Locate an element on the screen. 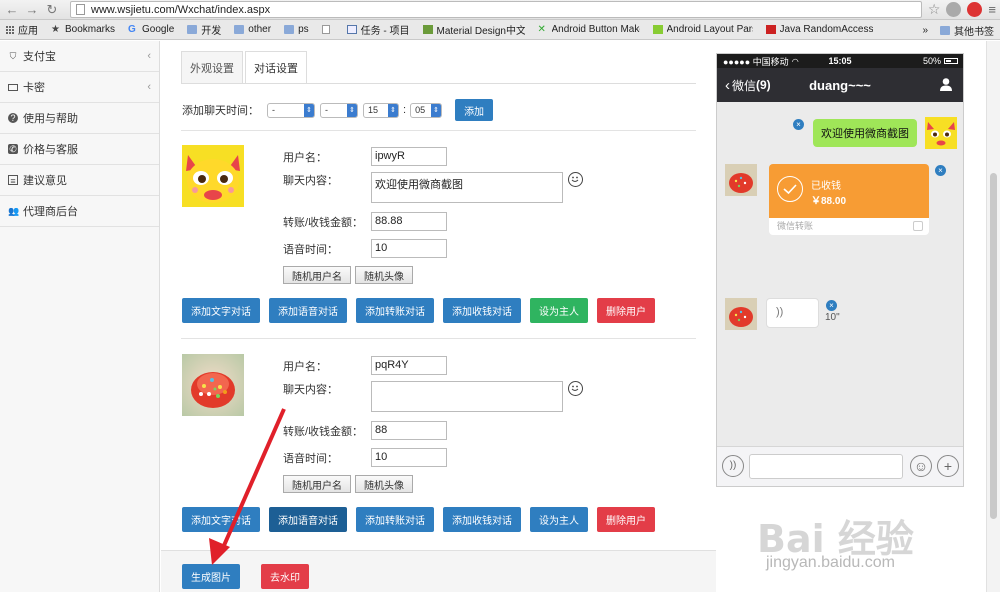 This screenshot has width=1000, height=592. emoji-icon: ☺ is located at coordinates (921, 466).